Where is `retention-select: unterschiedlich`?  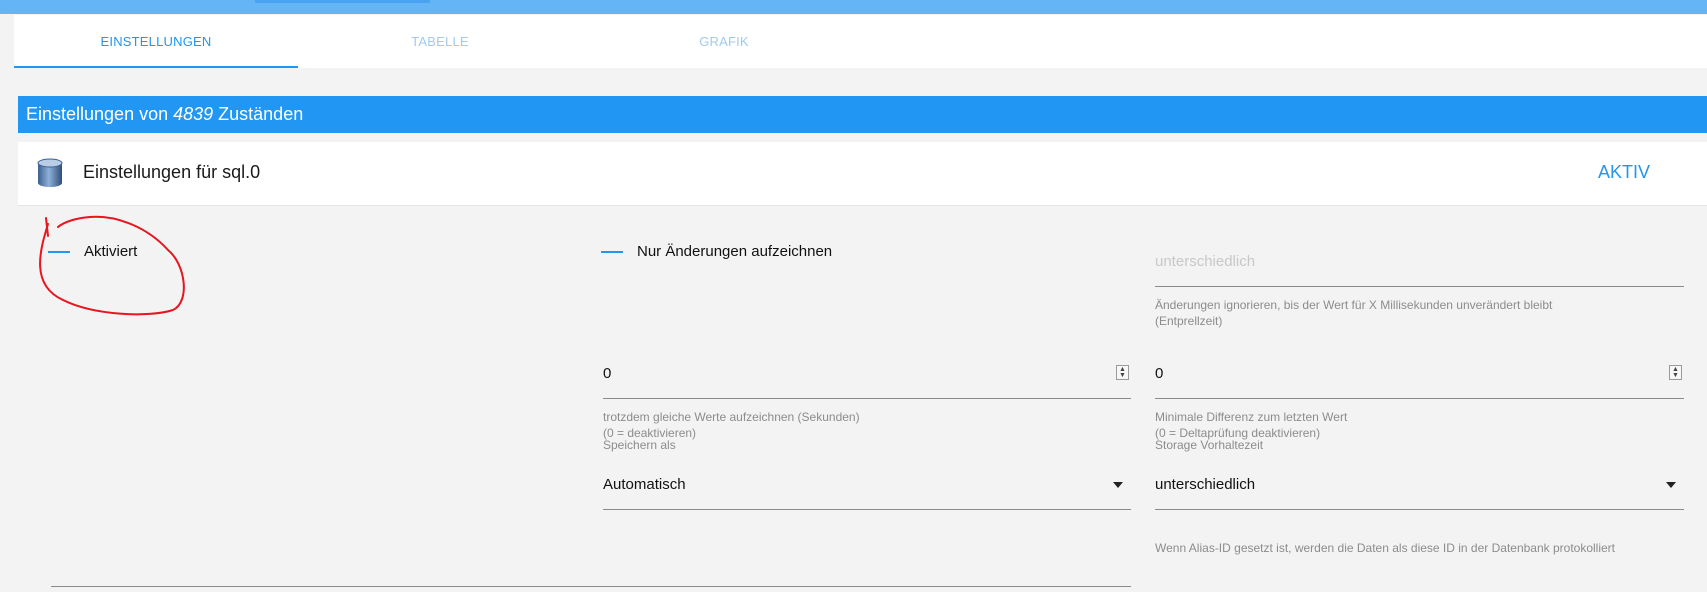
retention-select: unterschiedlich is located at coordinates (1419, 493).